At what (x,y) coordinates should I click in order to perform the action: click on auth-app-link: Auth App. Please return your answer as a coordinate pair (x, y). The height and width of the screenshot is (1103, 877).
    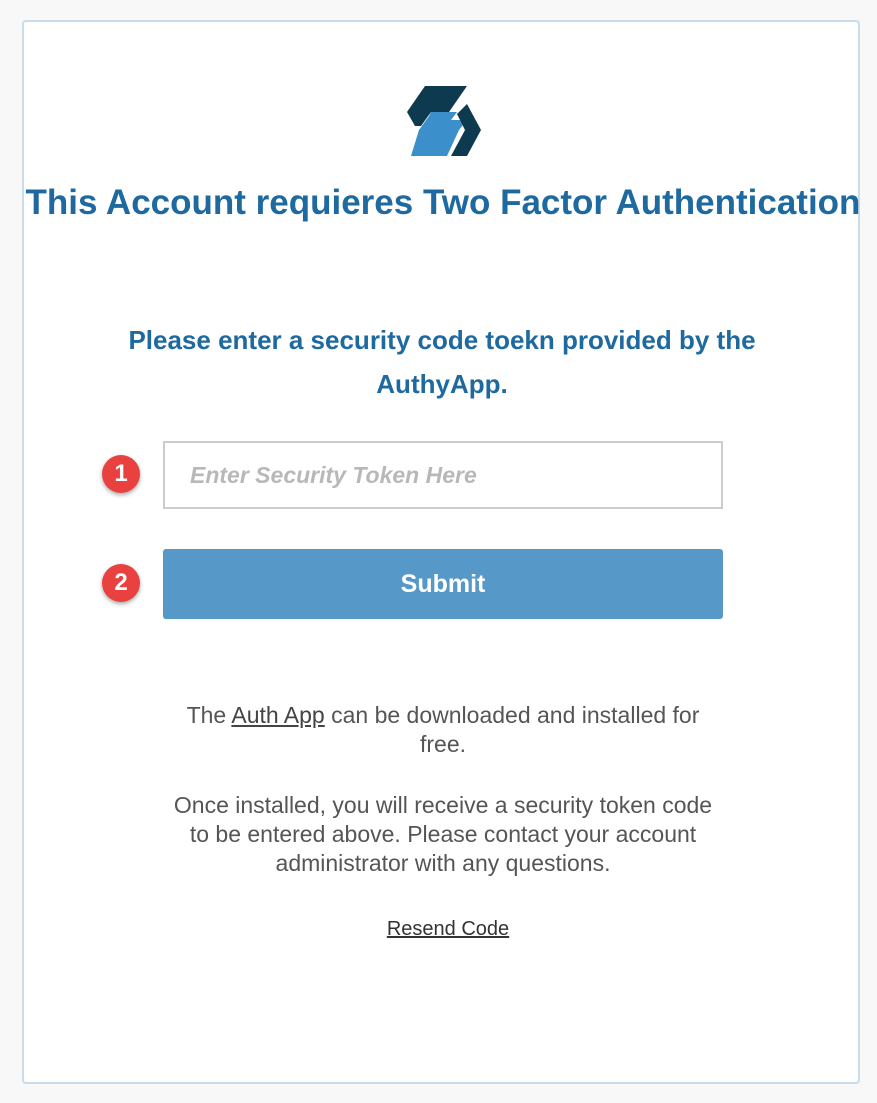
    Looking at the image, I should click on (277, 715).